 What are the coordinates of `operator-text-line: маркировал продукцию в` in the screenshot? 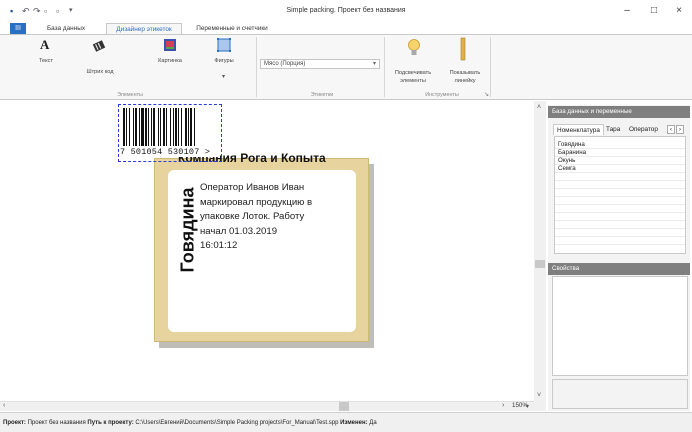 It's located at (256, 202).